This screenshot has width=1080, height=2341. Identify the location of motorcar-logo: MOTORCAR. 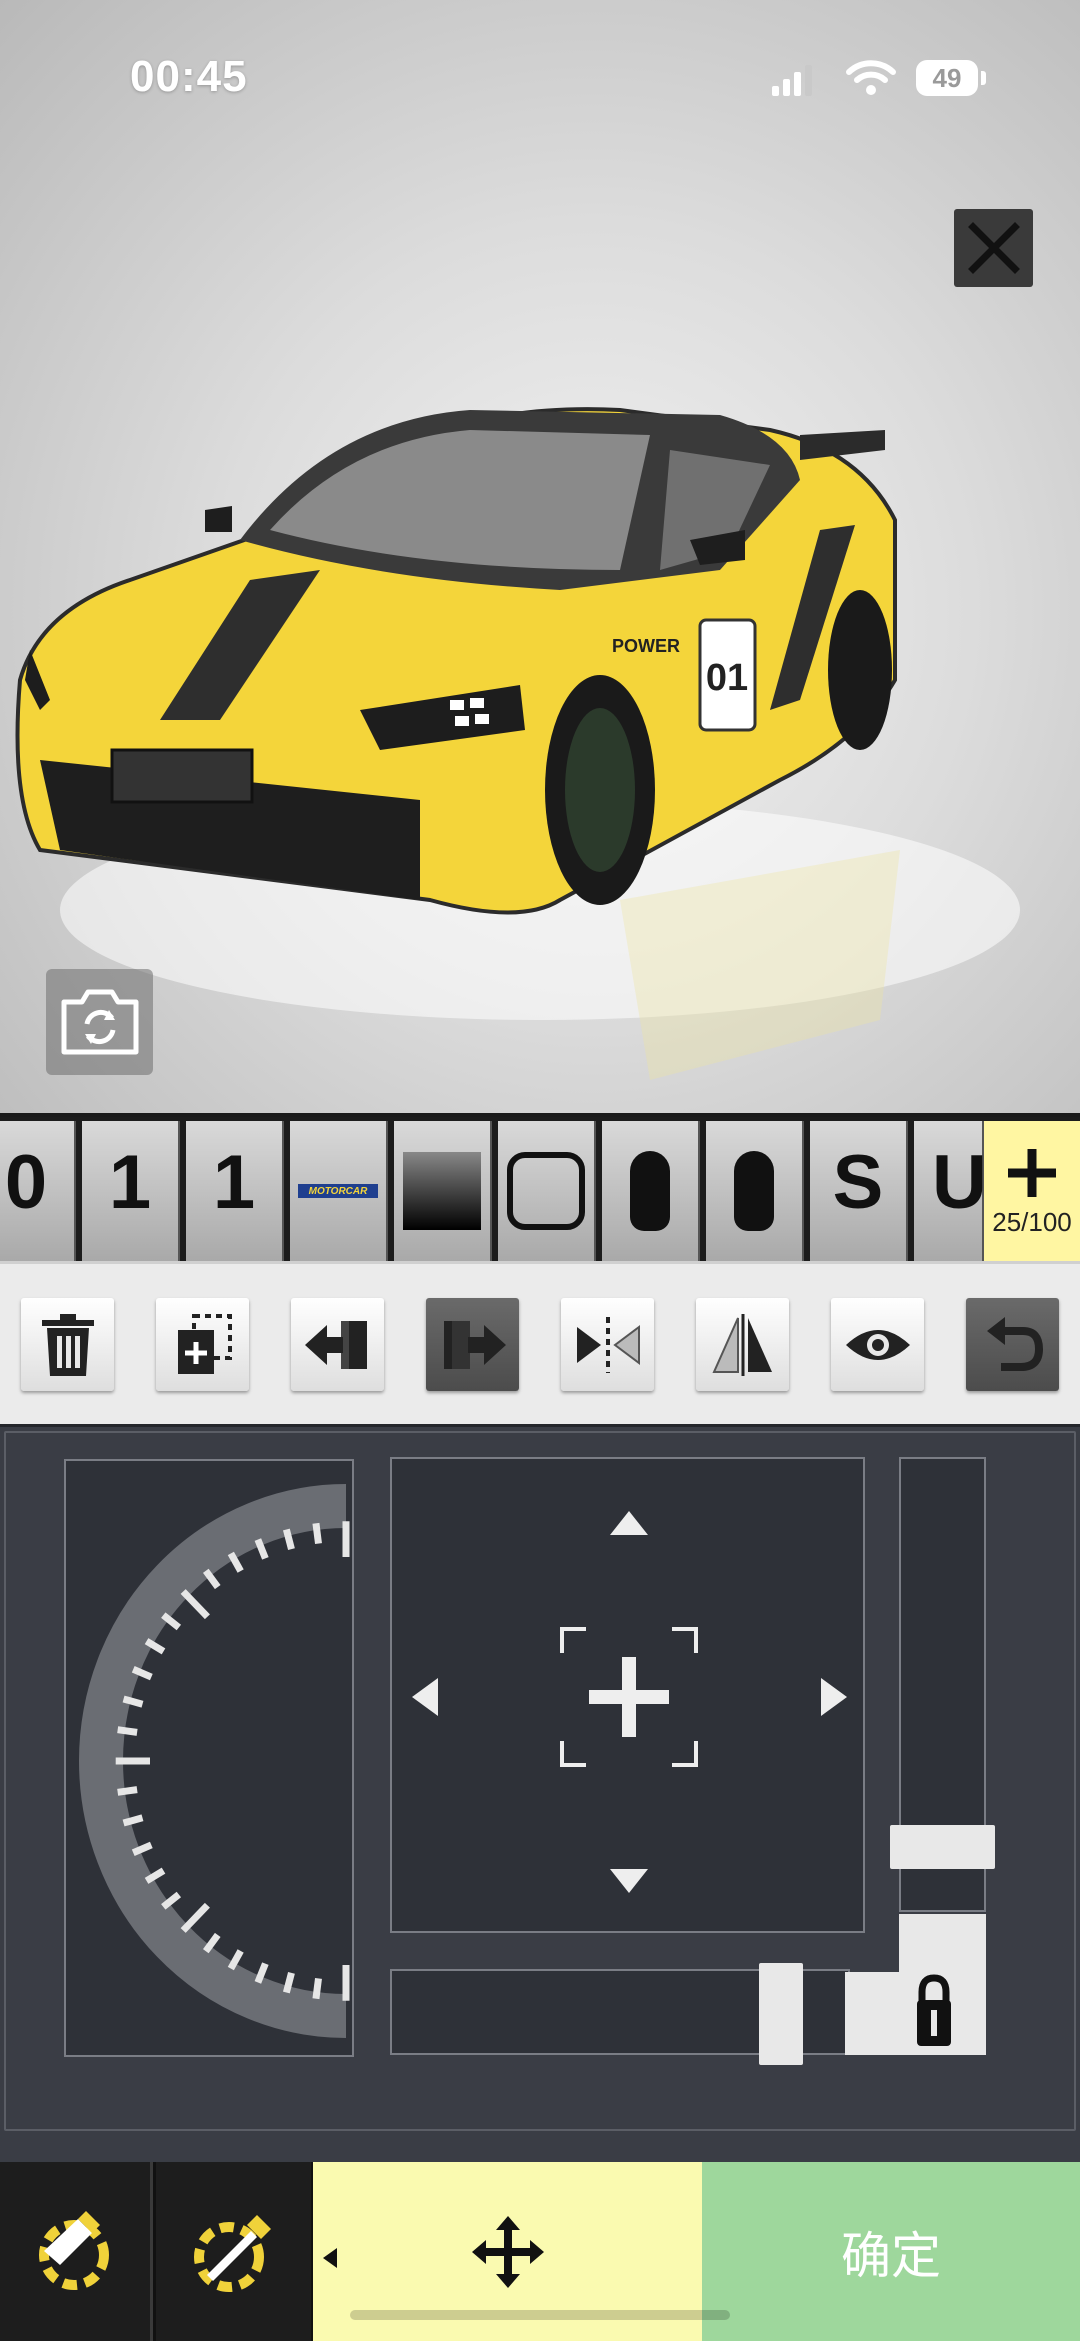
(338, 1191).